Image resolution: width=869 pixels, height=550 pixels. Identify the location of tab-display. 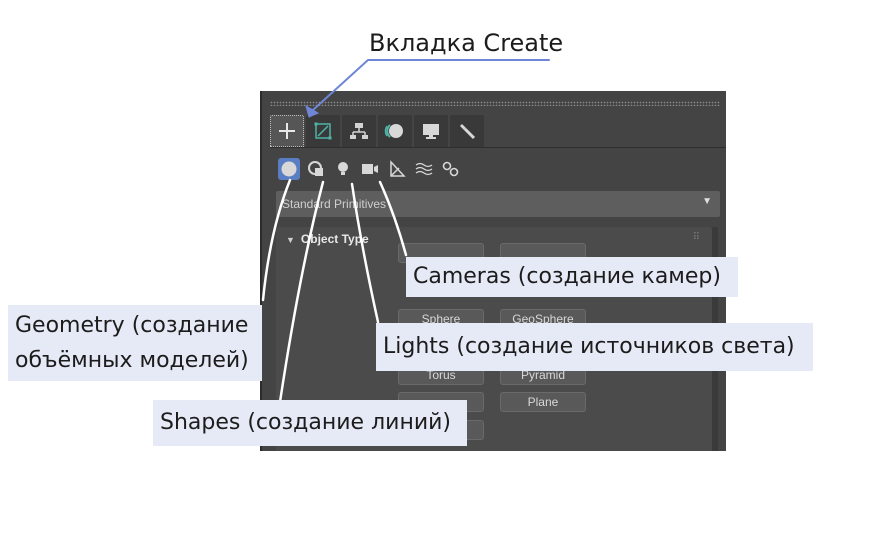
(431, 131).